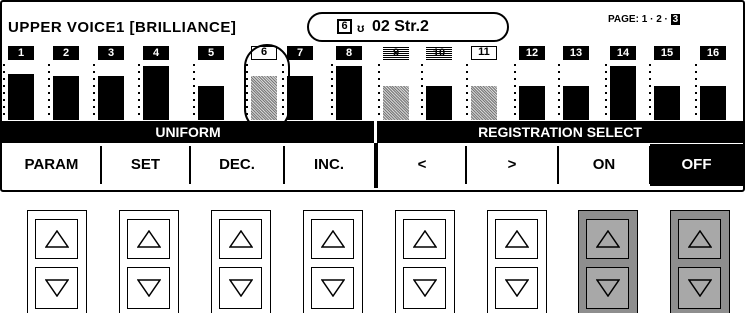 The width and height of the screenshot is (745, 313). I want to click on channel-16-slider, so click(713, 92).